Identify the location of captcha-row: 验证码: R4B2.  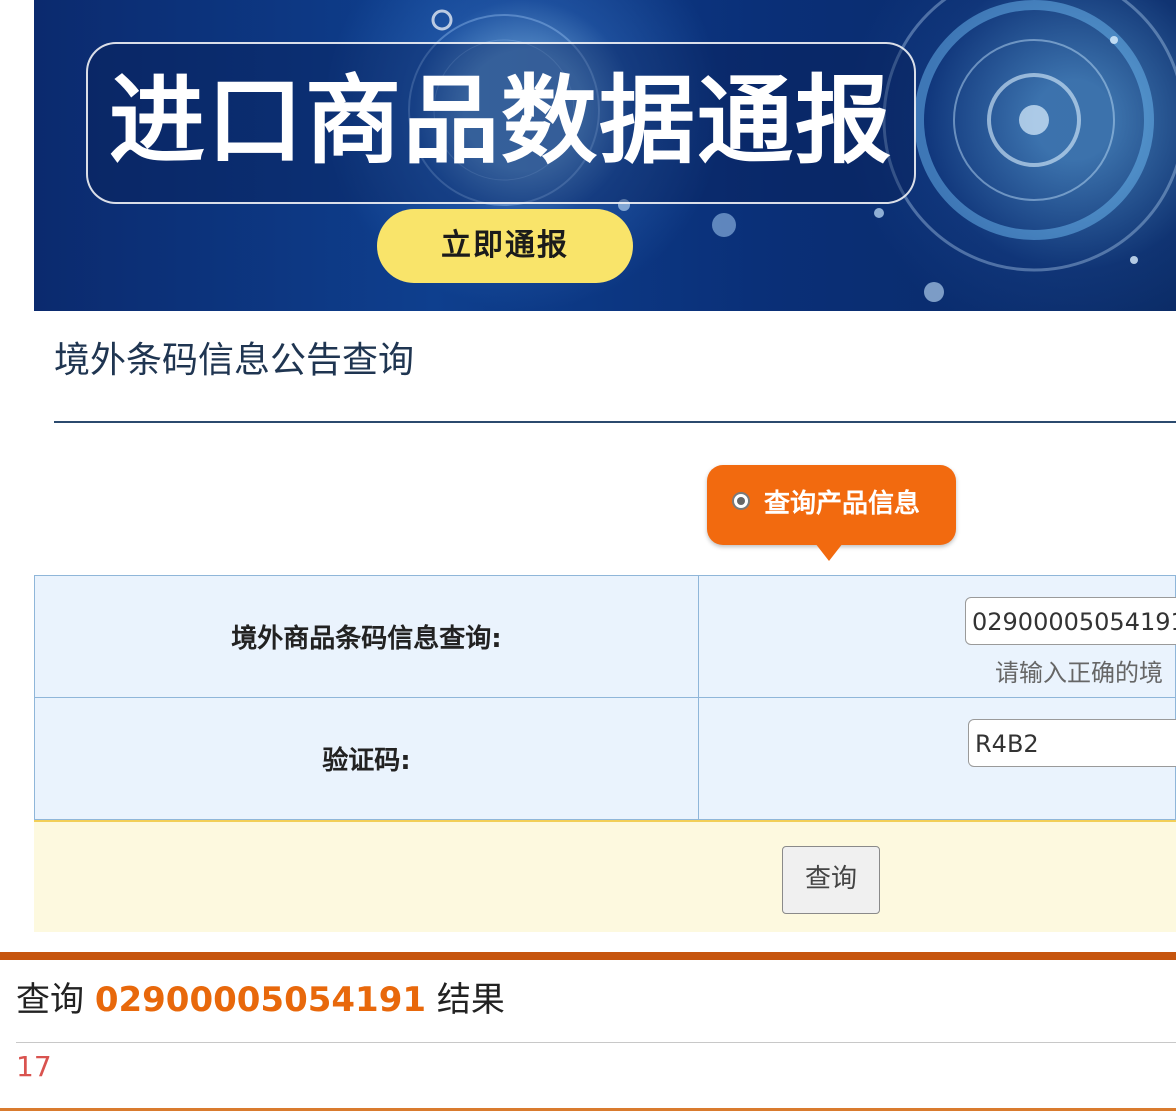
(605, 758).